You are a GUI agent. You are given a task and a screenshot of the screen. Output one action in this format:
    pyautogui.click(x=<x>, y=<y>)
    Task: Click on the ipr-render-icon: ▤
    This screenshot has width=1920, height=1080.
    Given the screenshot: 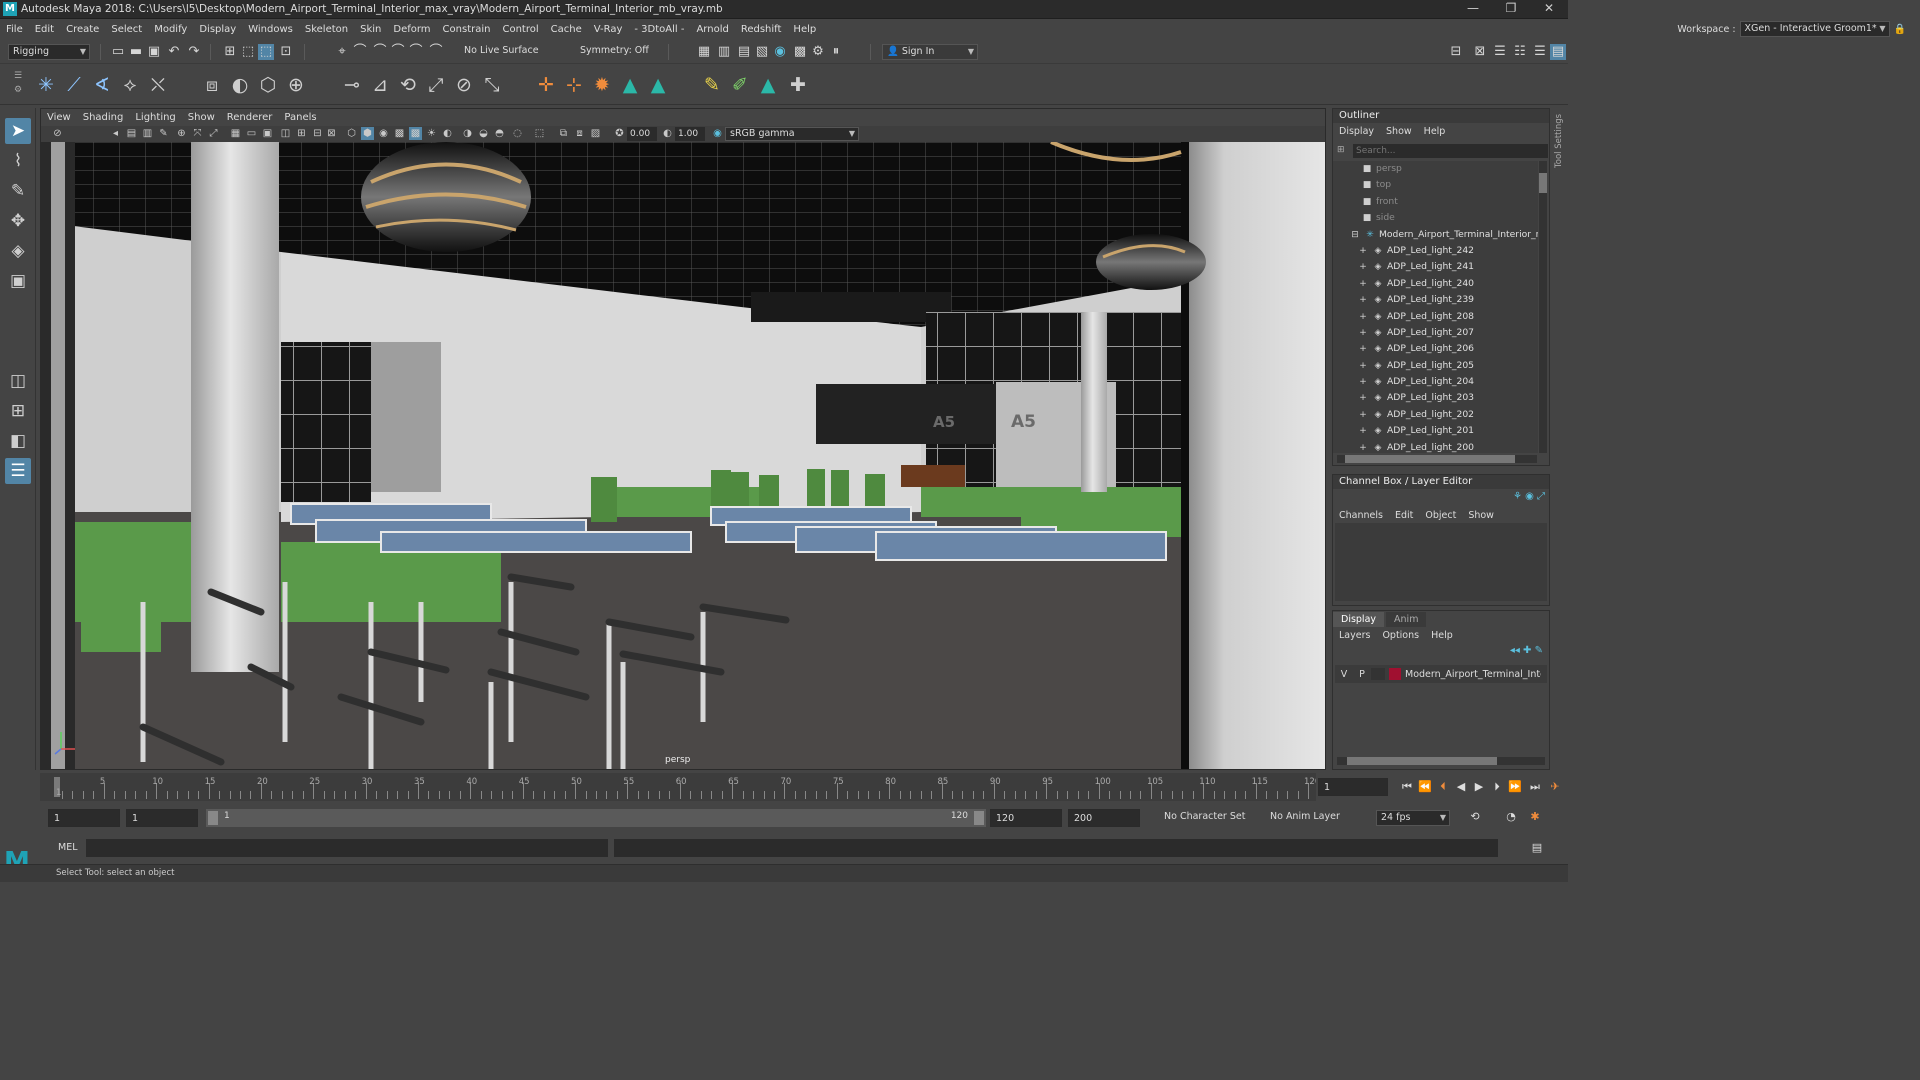 What is the action you would take?
    pyautogui.click(x=744, y=52)
    